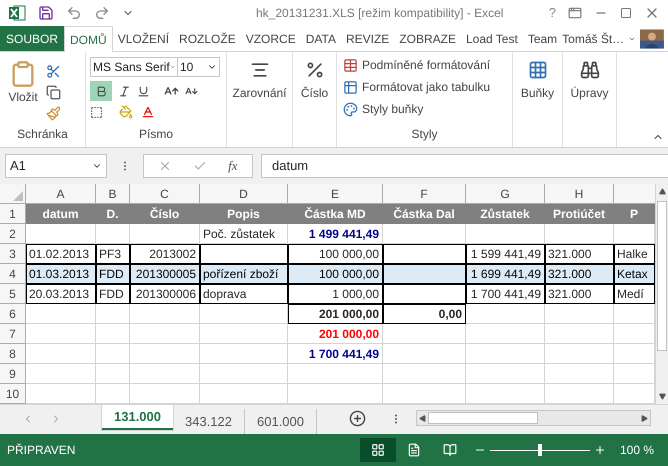 Image resolution: width=668 pixels, height=466 pixels. What do you see at coordinates (427, 38) in the screenshot?
I see `ribbon-tab: ZOBRAZE` at bounding box center [427, 38].